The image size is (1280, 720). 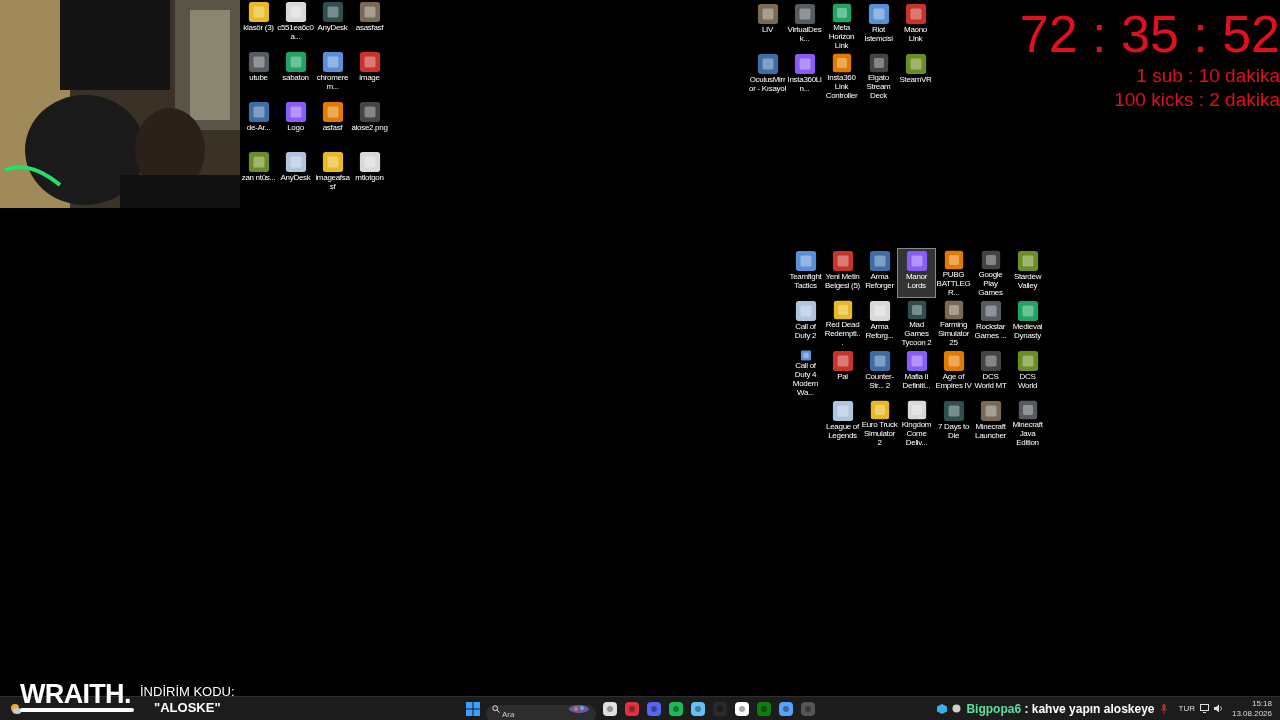 I want to click on icon-label: klasör (3), so click(x=258, y=27).